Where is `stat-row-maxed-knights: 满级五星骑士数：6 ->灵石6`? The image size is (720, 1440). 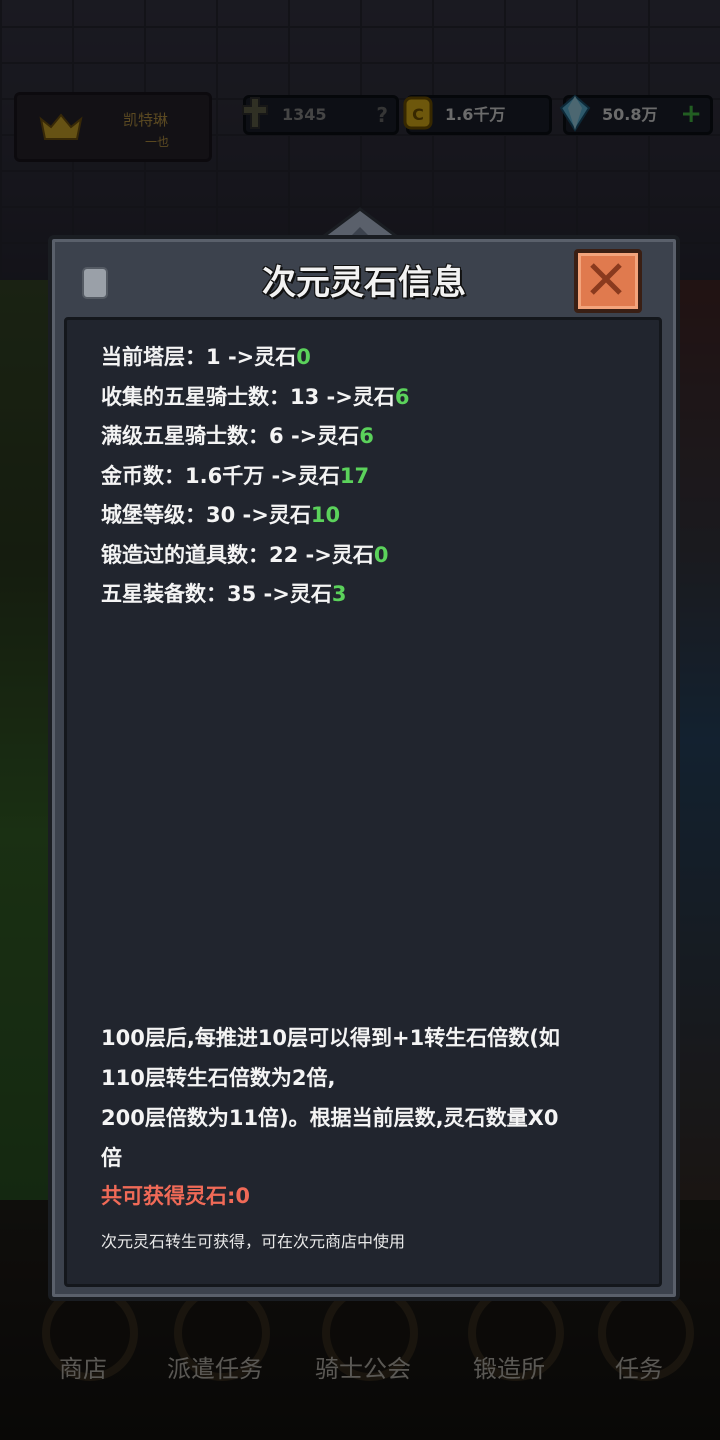
stat-row-maxed-knights: 满级五星骑士数：6 ->灵石6 is located at coordinates (237, 436).